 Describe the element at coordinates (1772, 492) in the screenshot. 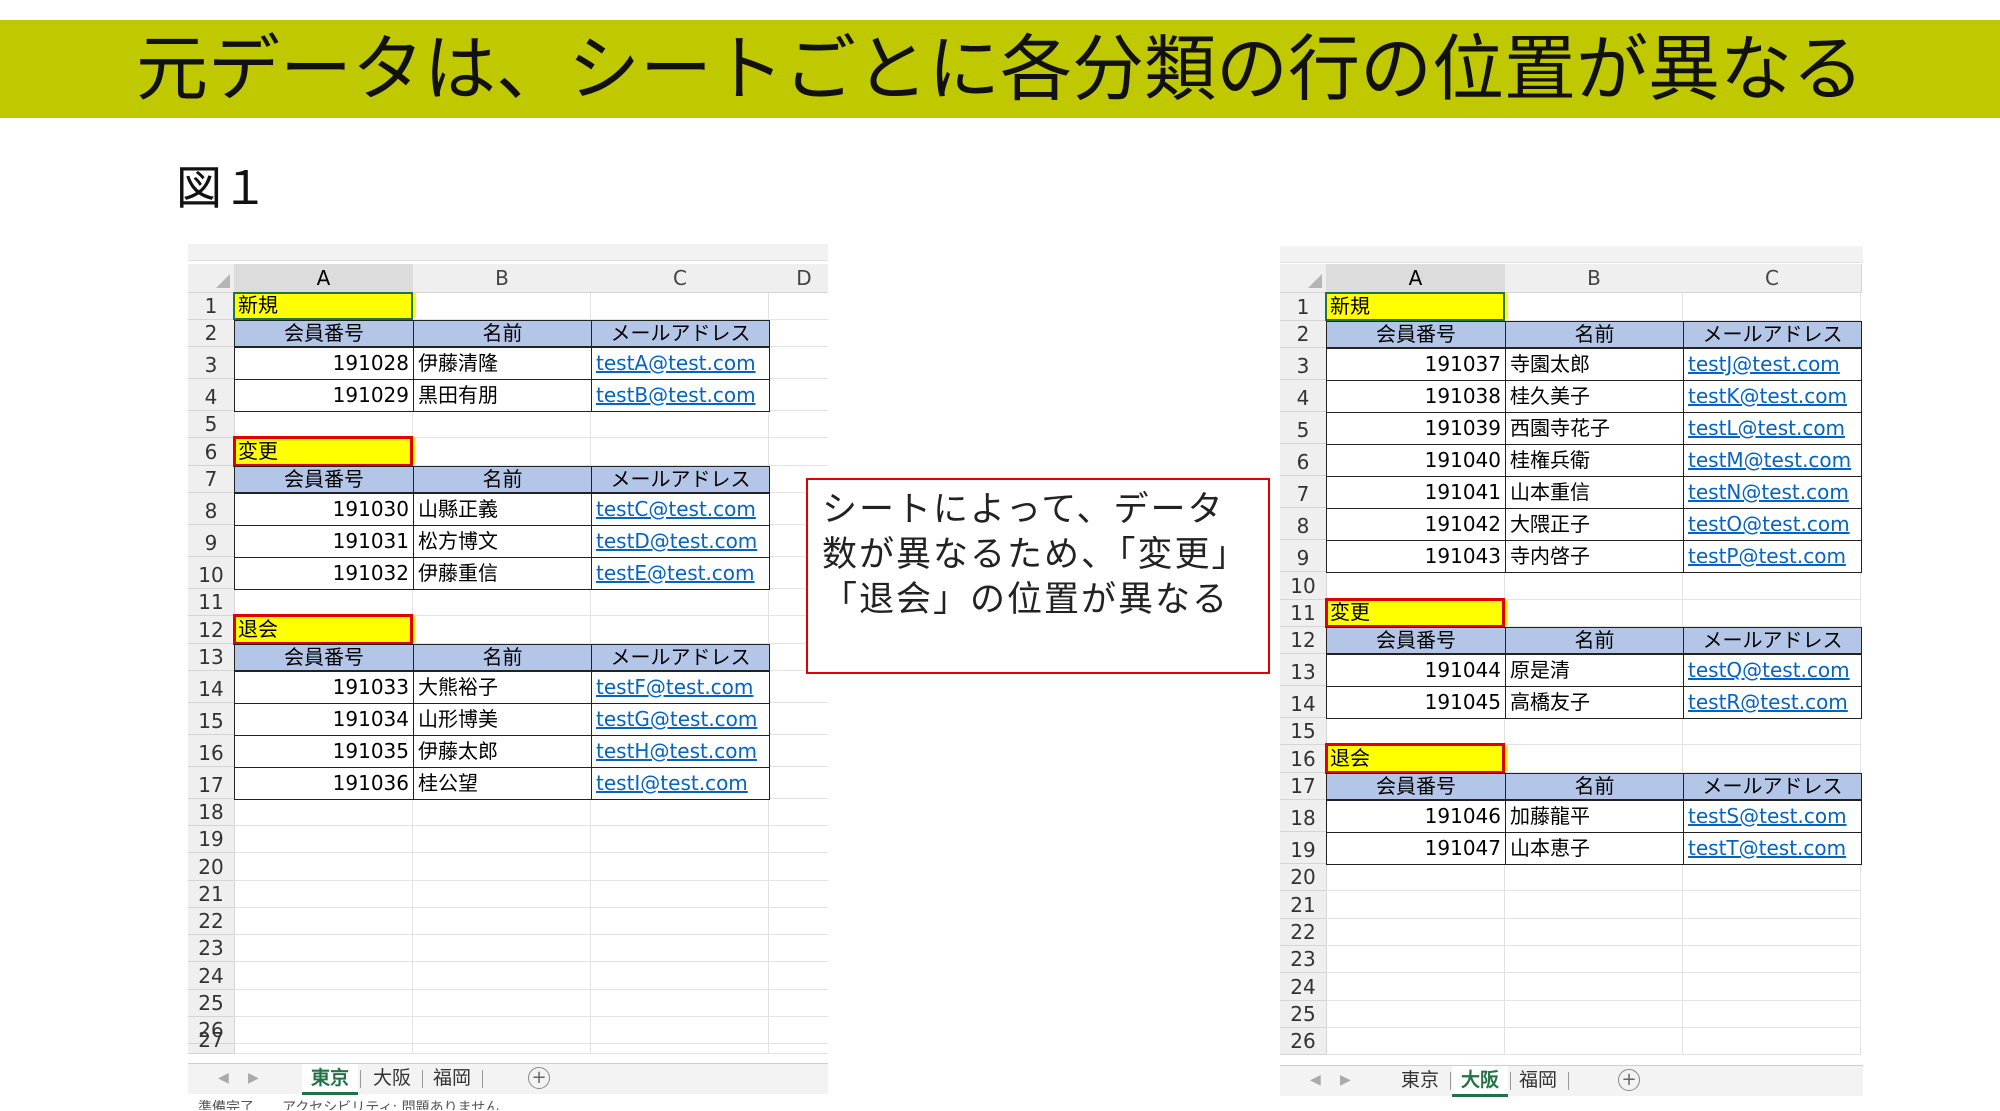

I see `email-link: testN@test.com` at that location.